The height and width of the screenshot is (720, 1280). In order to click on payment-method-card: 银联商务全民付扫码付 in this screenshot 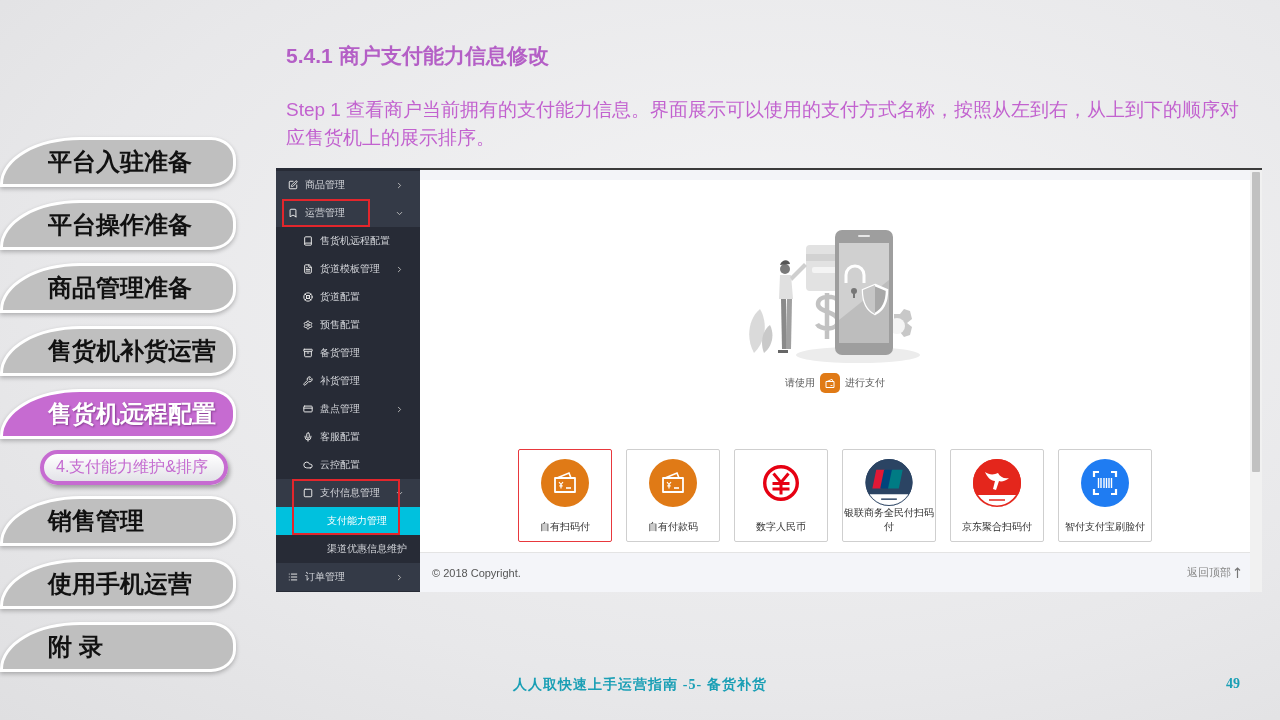, I will do `click(889, 495)`.